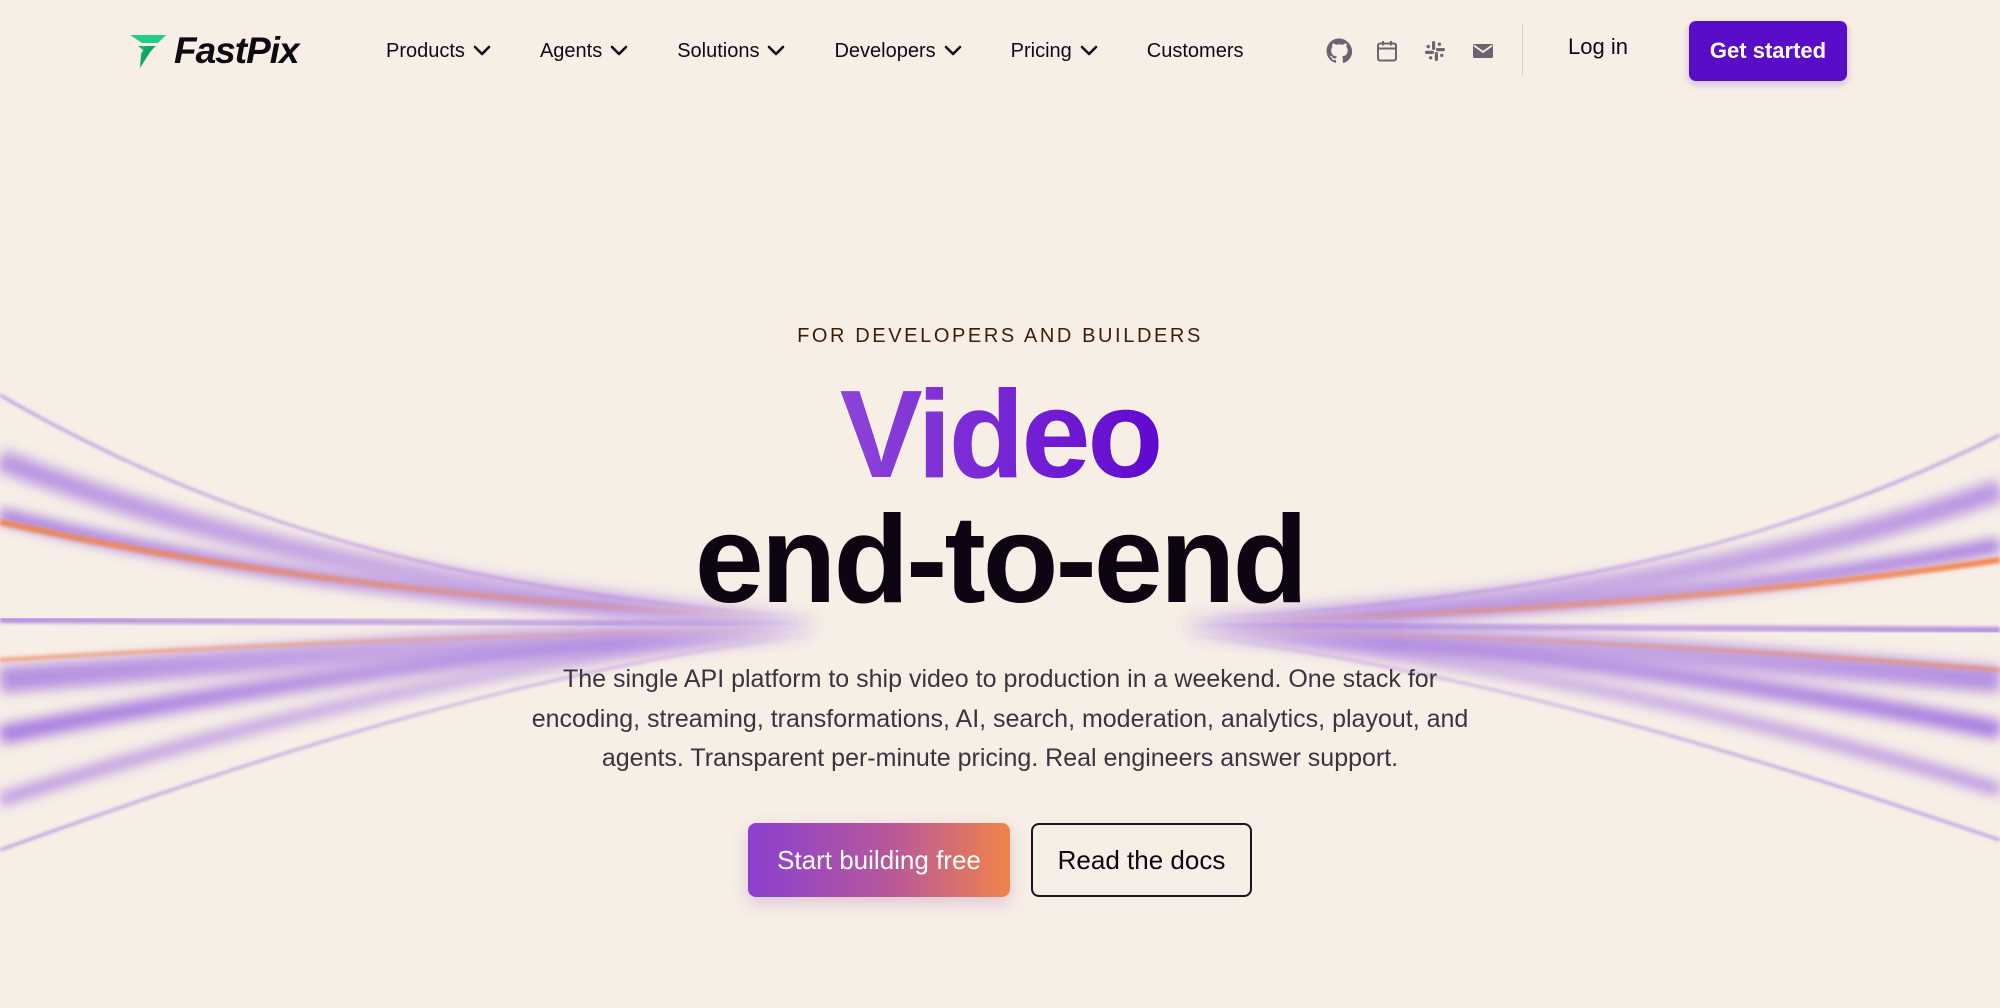  Describe the element at coordinates (148, 51) in the screenshot. I see `fastpix-logo-icon` at that location.